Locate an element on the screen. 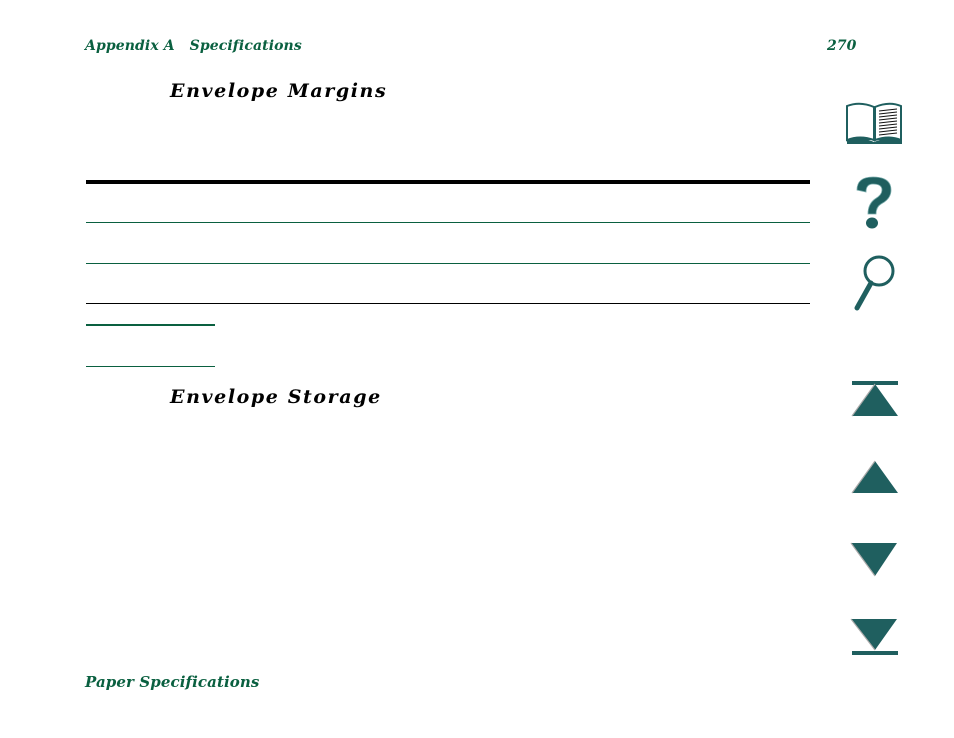 Image resolution: width=954 pixels, height=738 pixels. book-icon is located at coordinates (874, 123).